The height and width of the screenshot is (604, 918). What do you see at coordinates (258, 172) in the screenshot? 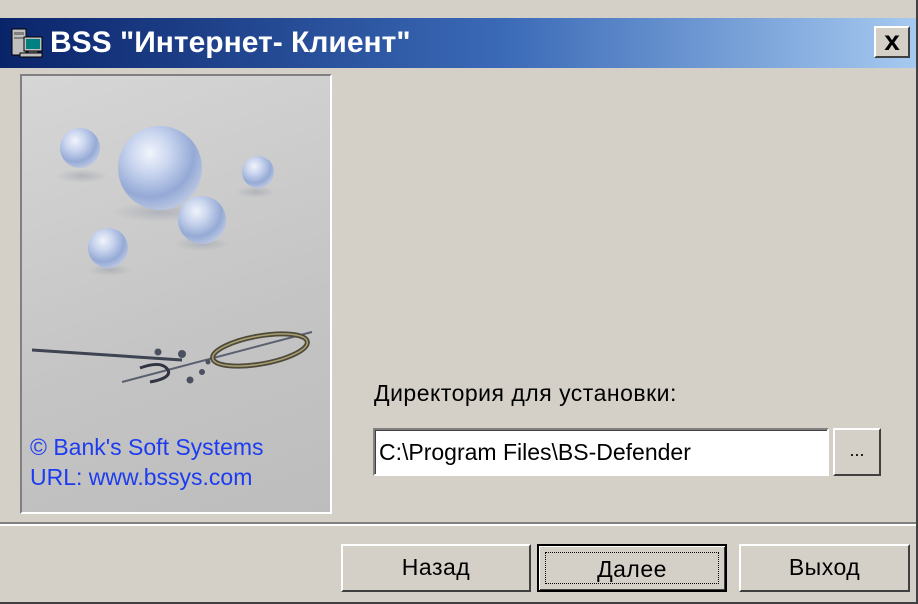
I see `sphere-small-right` at bounding box center [258, 172].